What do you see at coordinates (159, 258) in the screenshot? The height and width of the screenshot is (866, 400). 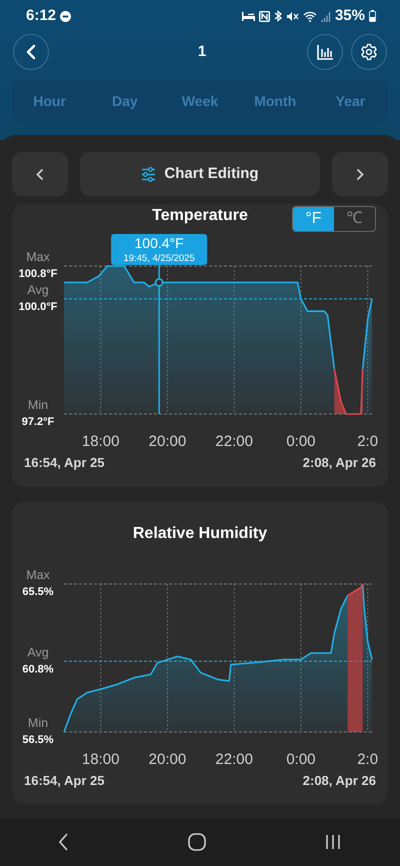 I see `tooltip-time: 19:45, 4/25/2025` at bounding box center [159, 258].